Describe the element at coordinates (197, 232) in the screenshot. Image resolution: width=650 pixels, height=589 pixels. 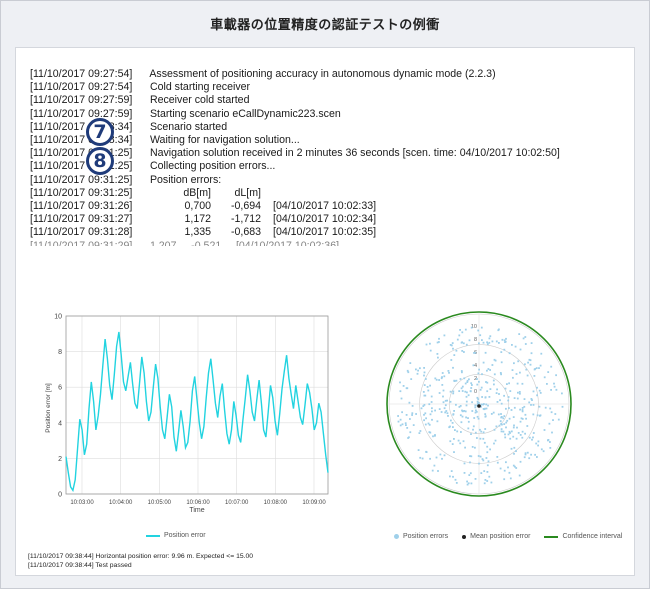
I see `db-value: 1,335` at that location.